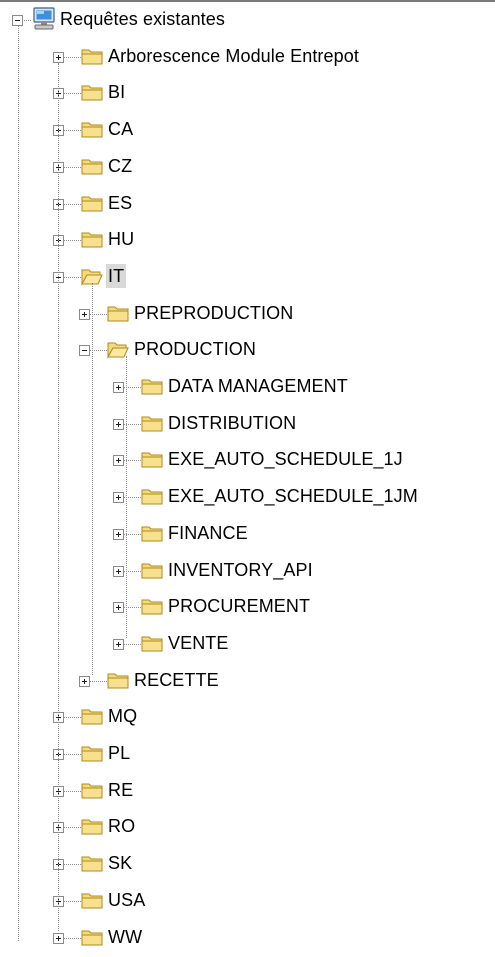 The width and height of the screenshot is (495, 957). What do you see at coordinates (176, 680) in the screenshot?
I see `tree-node-label: RECETTE` at bounding box center [176, 680].